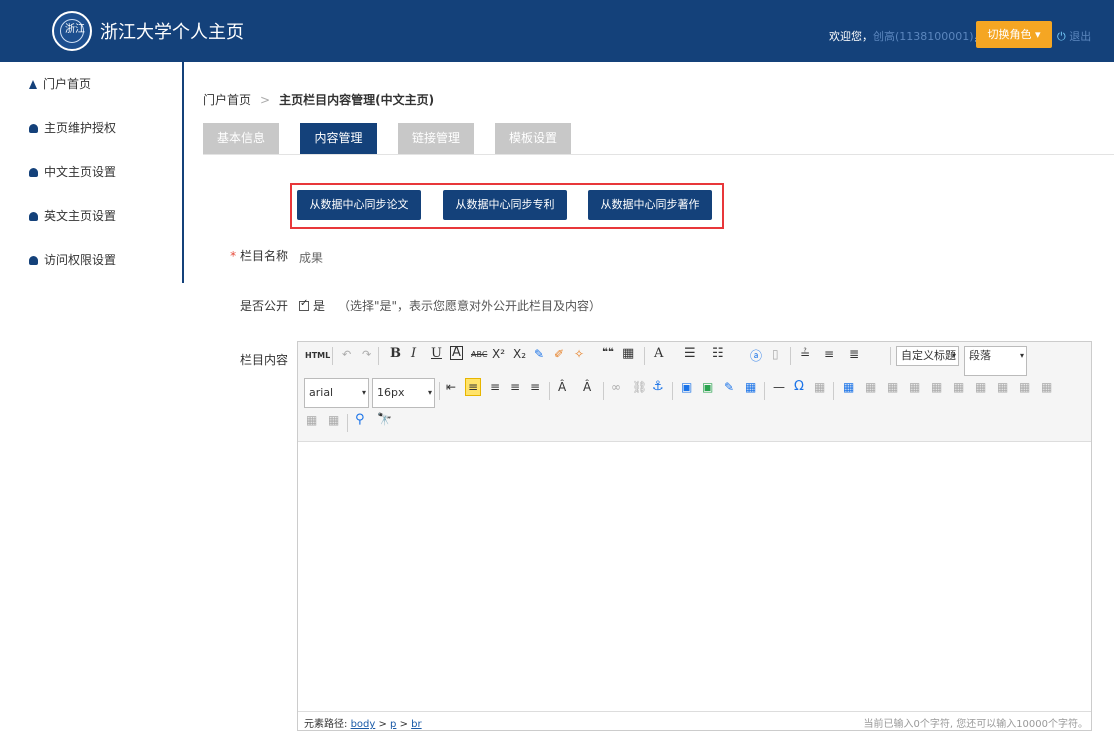  Describe the element at coordinates (535, 387) in the screenshot. I see `align-justify-icon: ≡` at that location.